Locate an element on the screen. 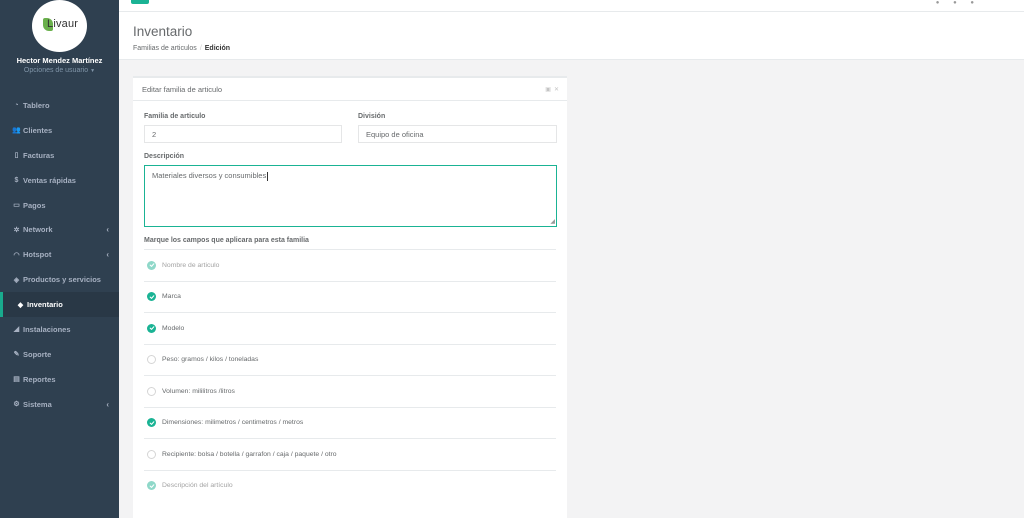 The height and width of the screenshot is (518, 1024). sidebar-item-clientes: 👥 Clientes is located at coordinates (59, 130).